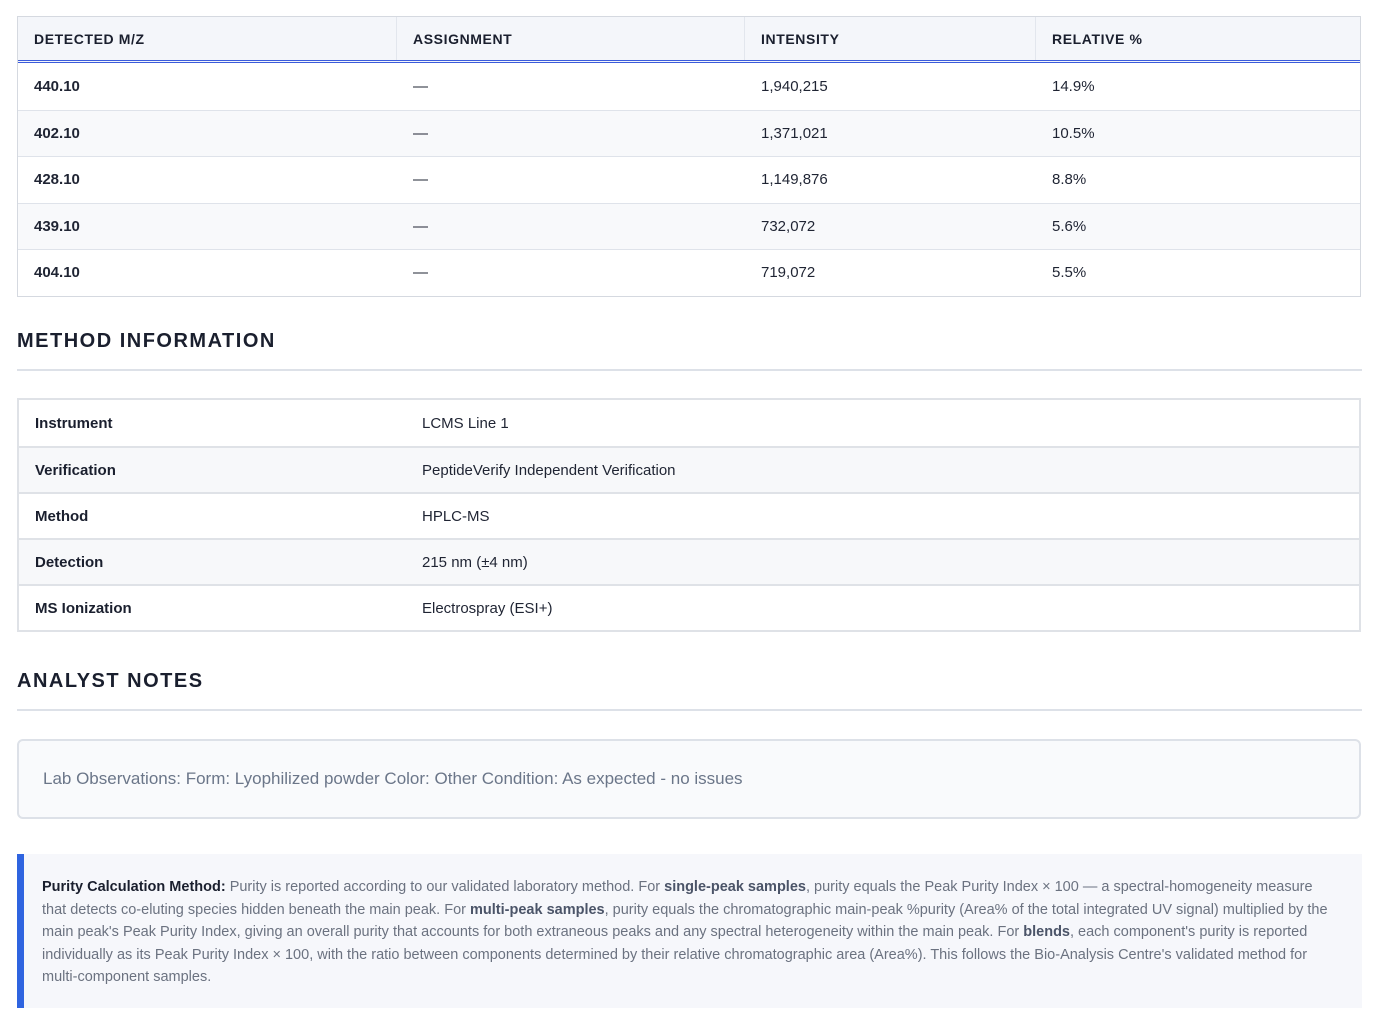  What do you see at coordinates (549, 470) in the screenshot?
I see `method-value: PeptideVerify Independent Verification` at bounding box center [549, 470].